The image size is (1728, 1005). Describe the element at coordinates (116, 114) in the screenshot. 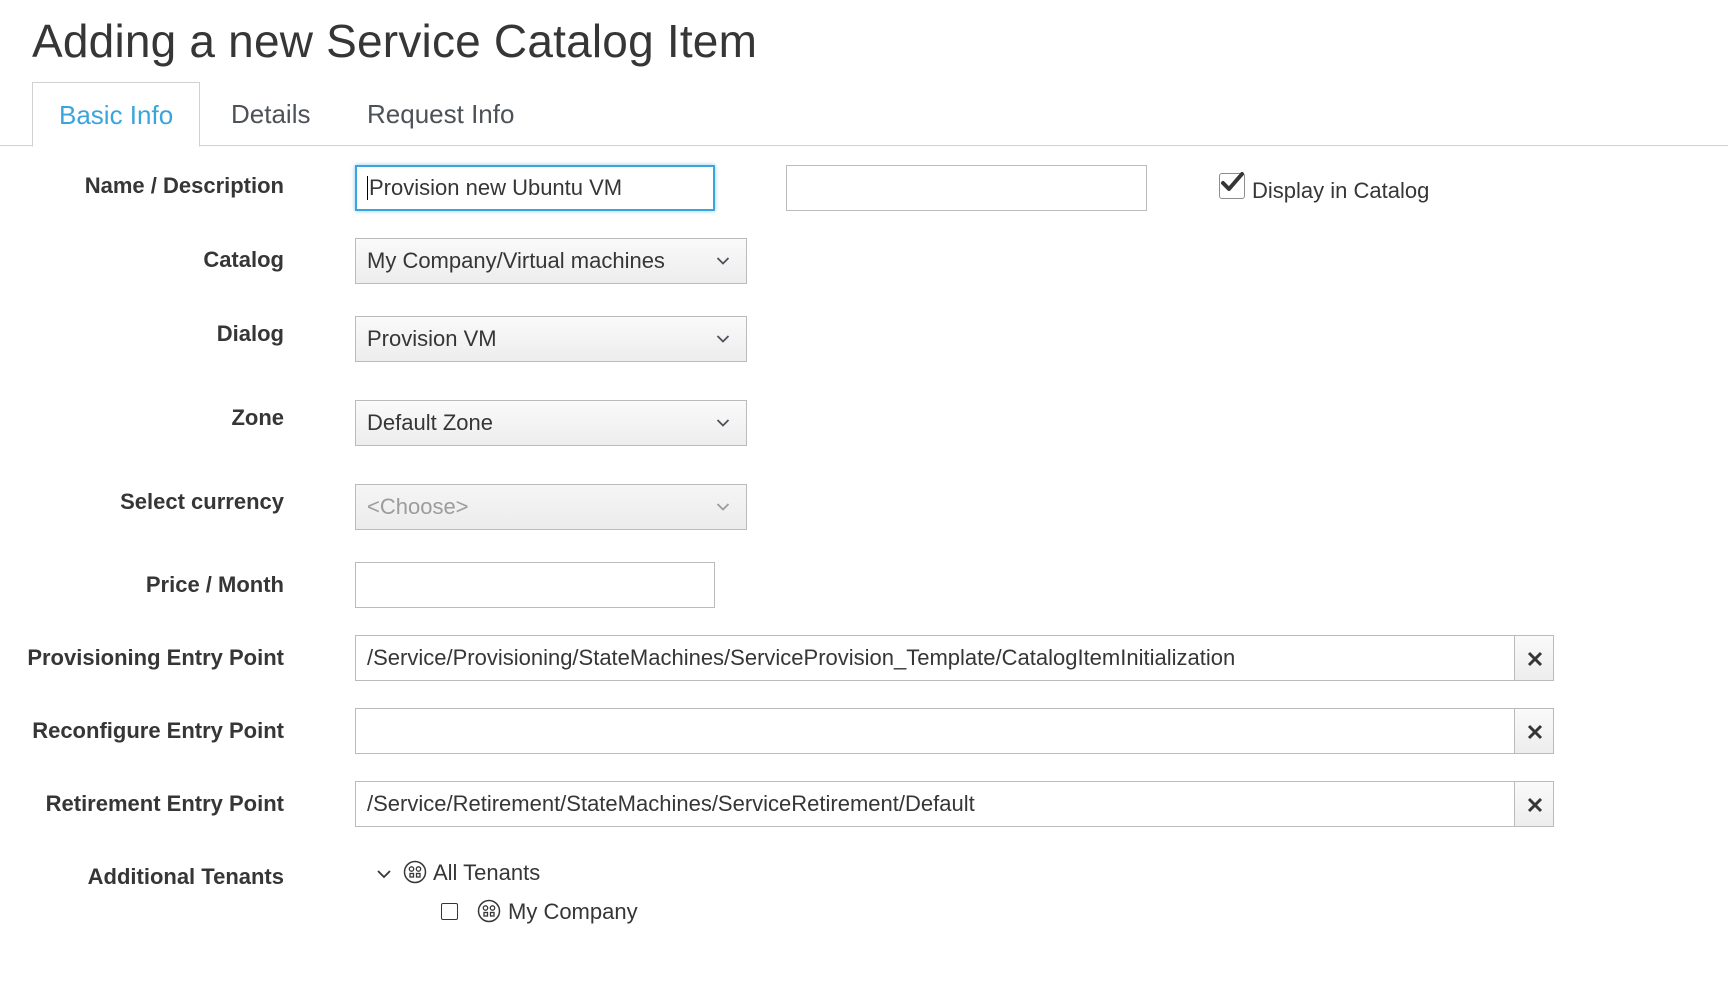

I see `tab-basic-info: Basic Info` at that location.